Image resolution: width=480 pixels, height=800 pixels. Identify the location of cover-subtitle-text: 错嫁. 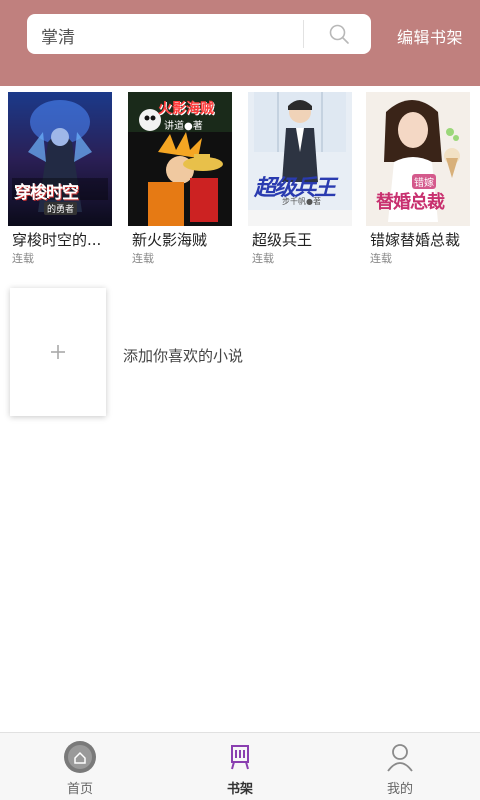
(424, 181).